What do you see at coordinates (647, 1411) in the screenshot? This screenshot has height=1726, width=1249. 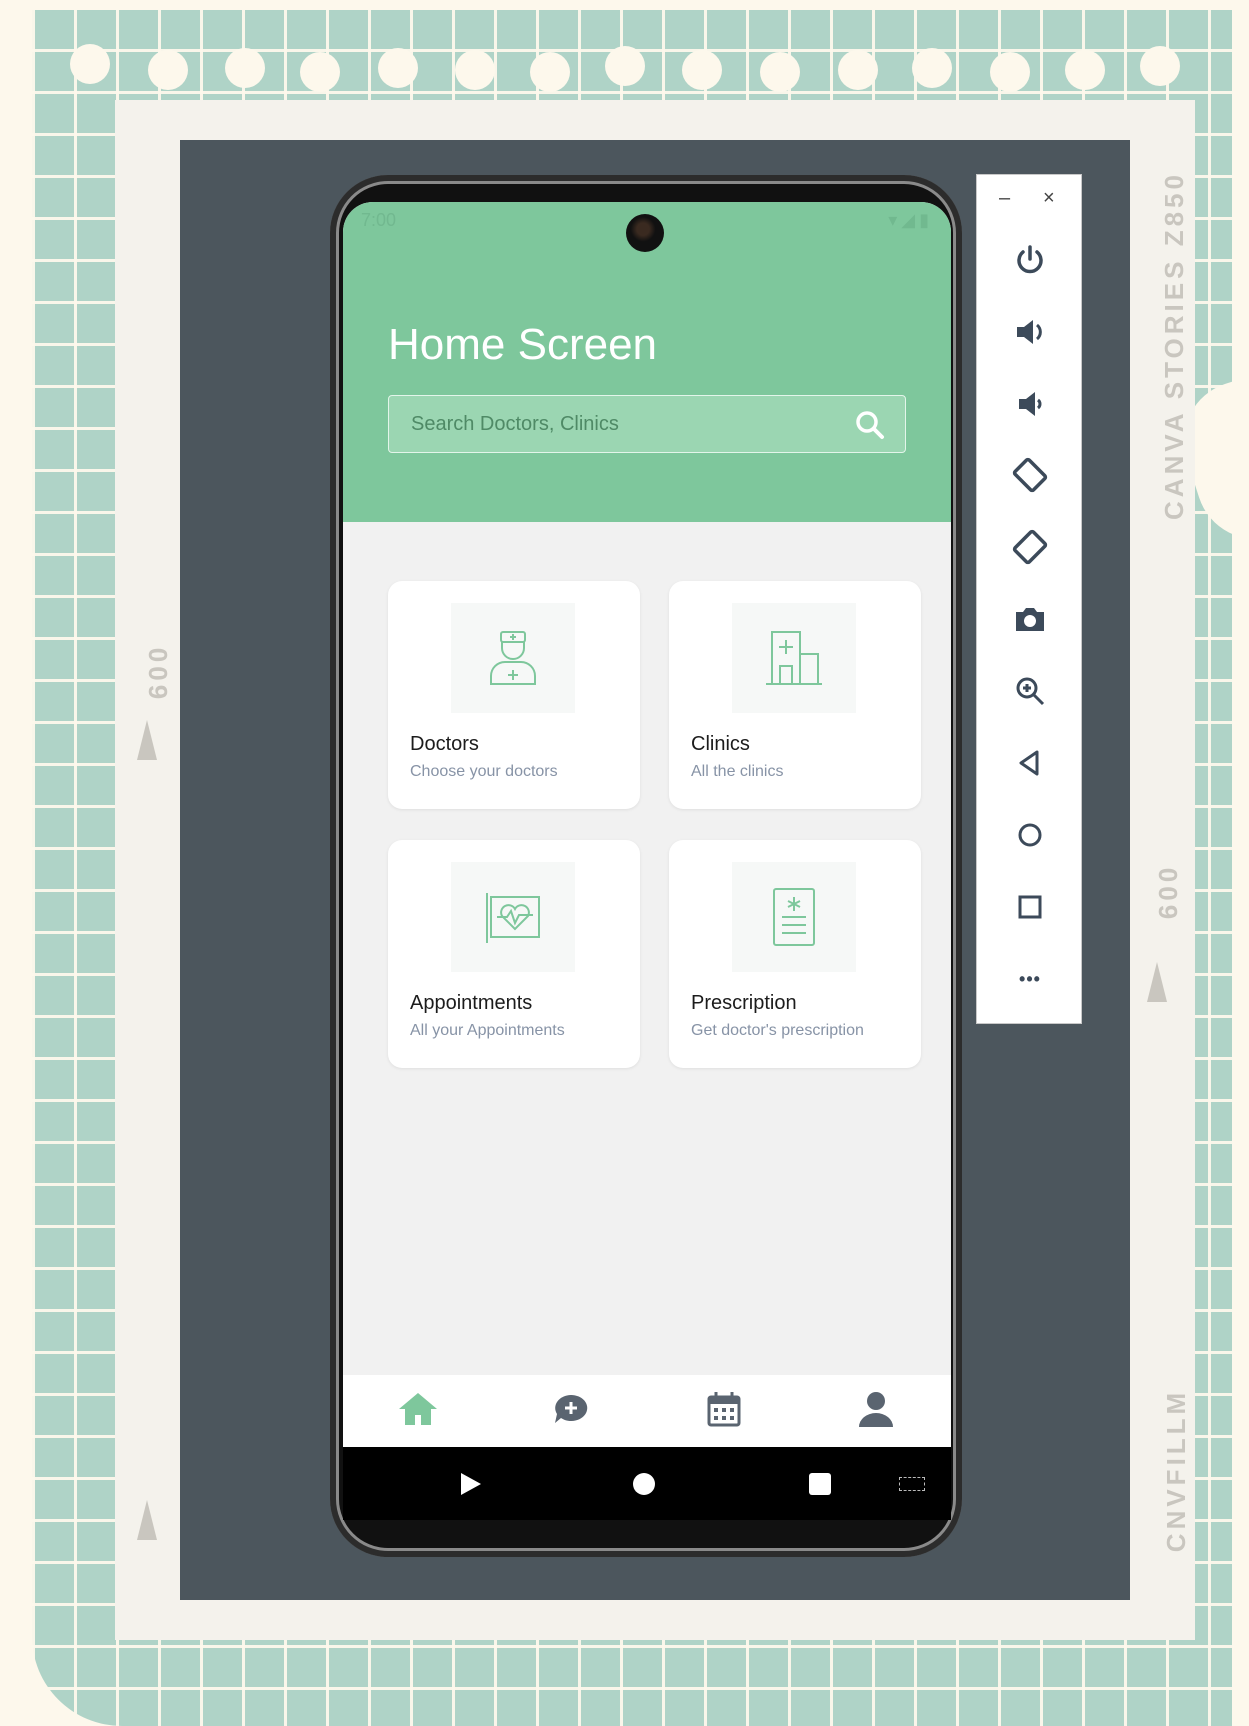 I see `bottom-navigation` at bounding box center [647, 1411].